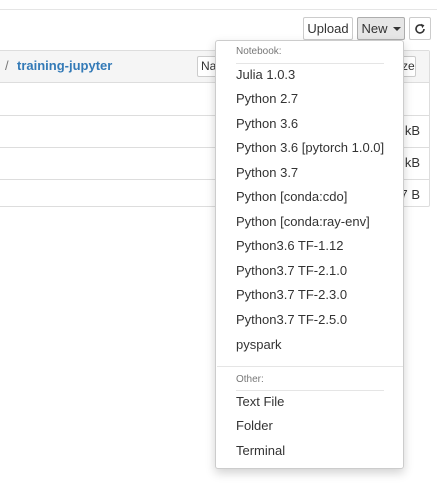 This screenshot has width=437, height=487. What do you see at coordinates (303, 222) in the screenshot?
I see `menu-item-python-conda-ray-env: Python [conda:ray-env]` at bounding box center [303, 222].